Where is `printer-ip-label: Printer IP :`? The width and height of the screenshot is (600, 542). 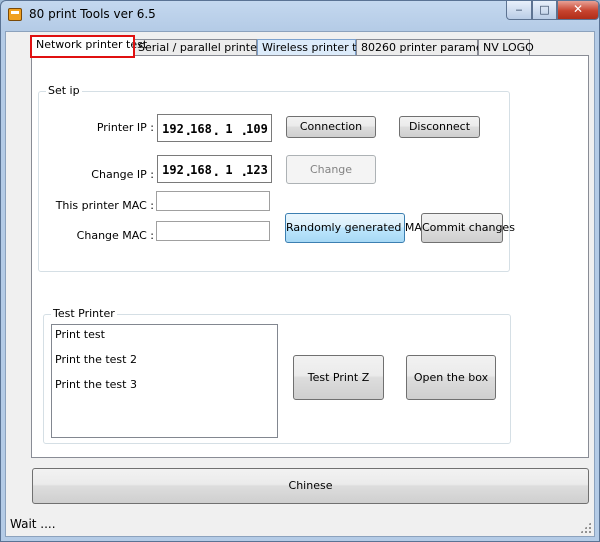 printer-ip-label: Printer IP : is located at coordinates (125, 127).